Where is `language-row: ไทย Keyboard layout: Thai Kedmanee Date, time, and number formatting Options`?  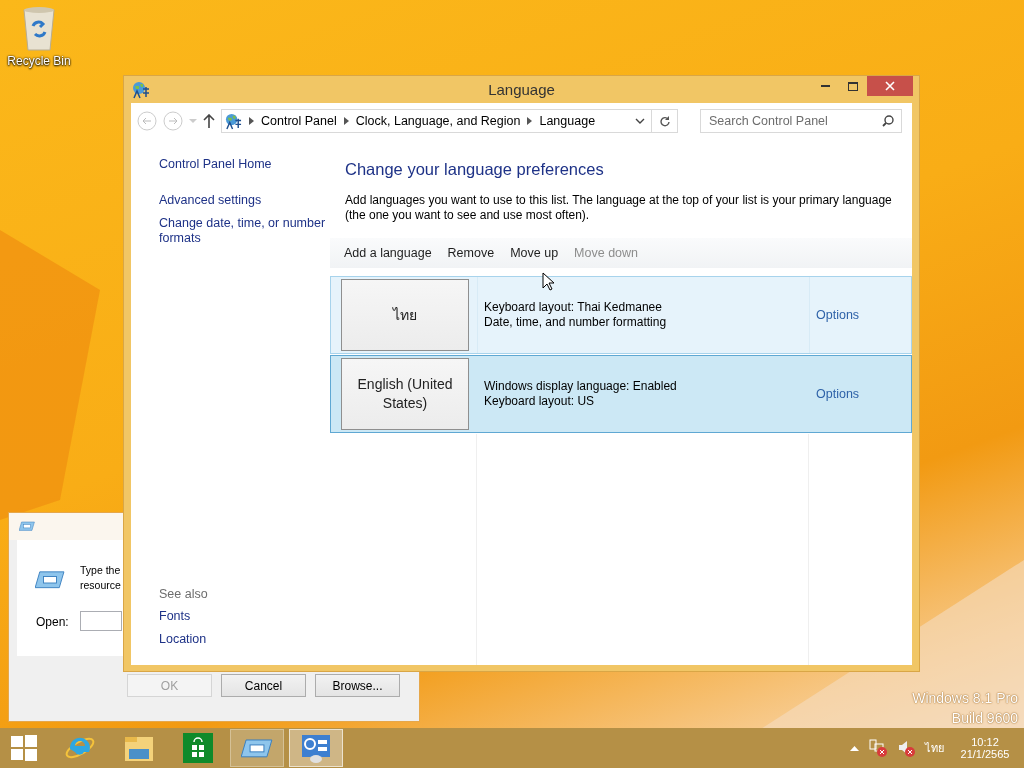 language-row: ไทย Keyboard layout: Thai Kedmanee Date, time, and number formatting Options is located at coordinates (621, 315).